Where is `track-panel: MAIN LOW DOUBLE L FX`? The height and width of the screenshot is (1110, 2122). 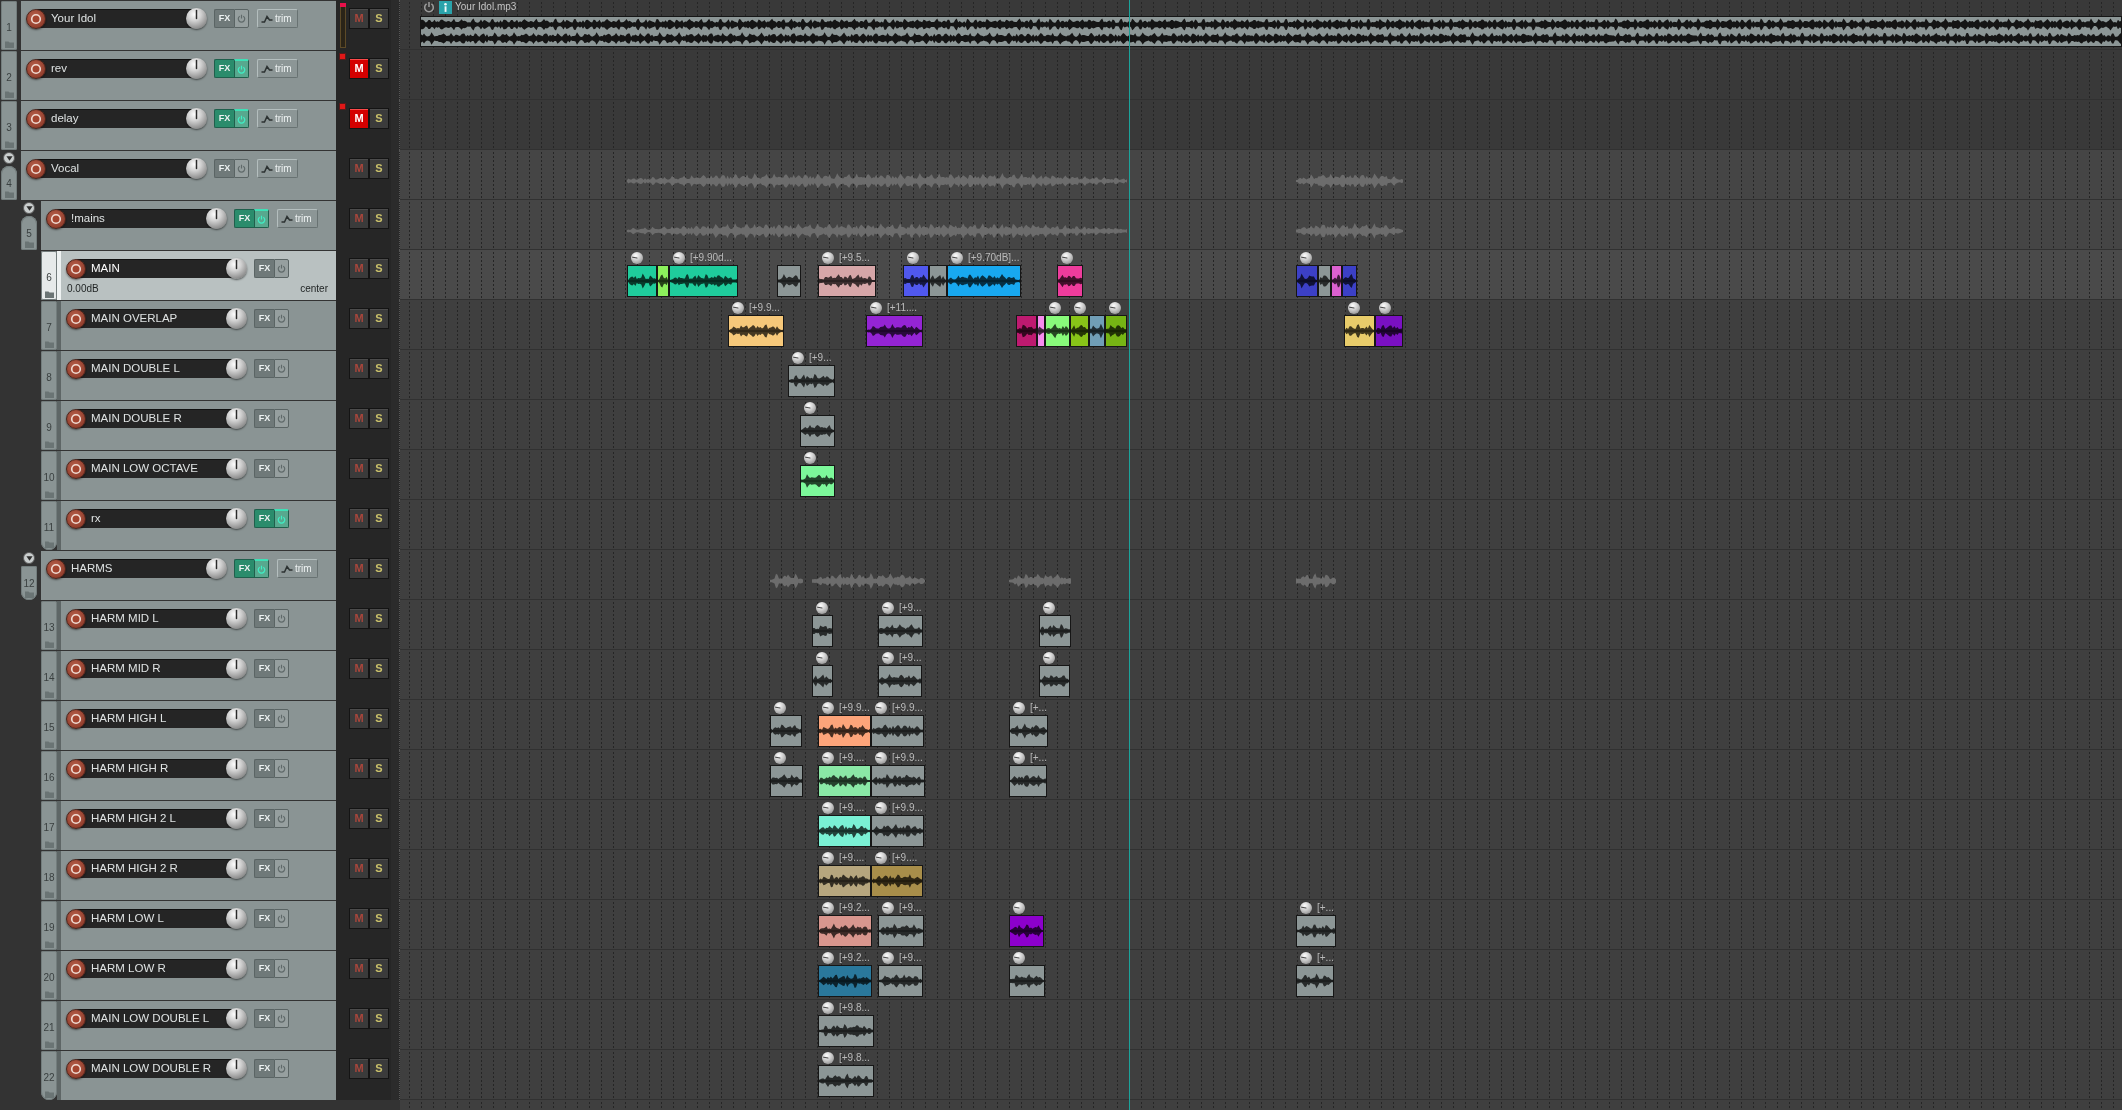 track-panel: MAIN LOW DOUBLE L FX is located at coordinates (196, 1025).